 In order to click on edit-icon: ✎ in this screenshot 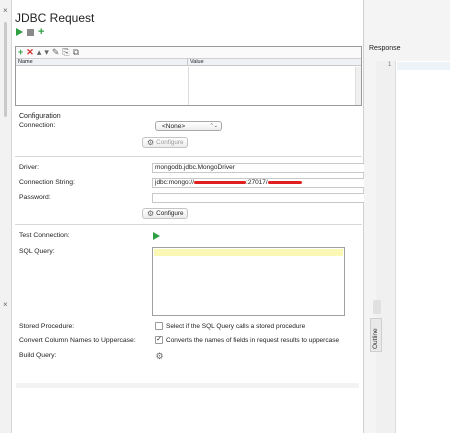, I will do `click(56, 52)`.